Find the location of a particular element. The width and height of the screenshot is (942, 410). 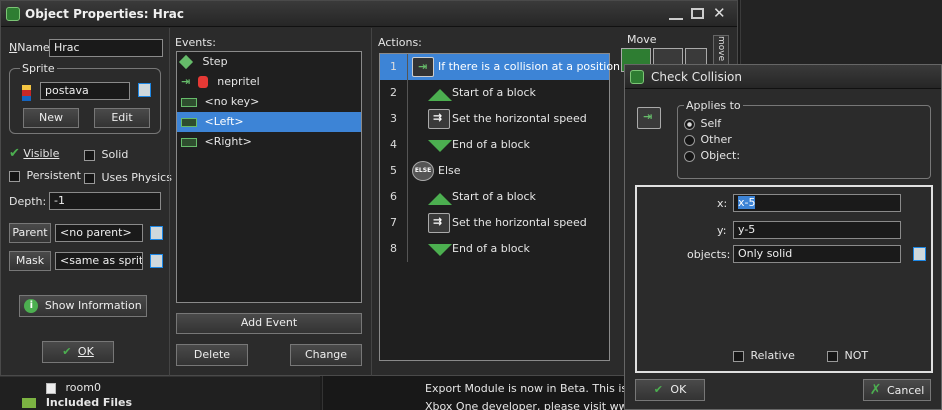

dialog-cancel-button: ✗ Cancel is located at coordinates (897, 390).